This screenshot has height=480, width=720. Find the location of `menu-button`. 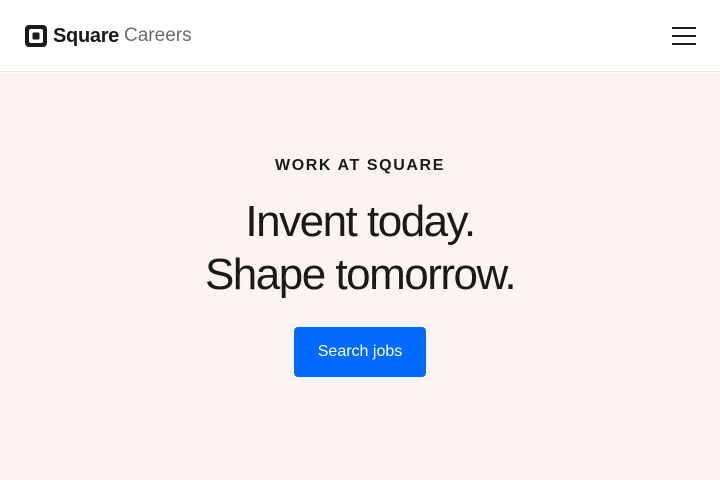

menu-button is located at coordinates (684, 36).